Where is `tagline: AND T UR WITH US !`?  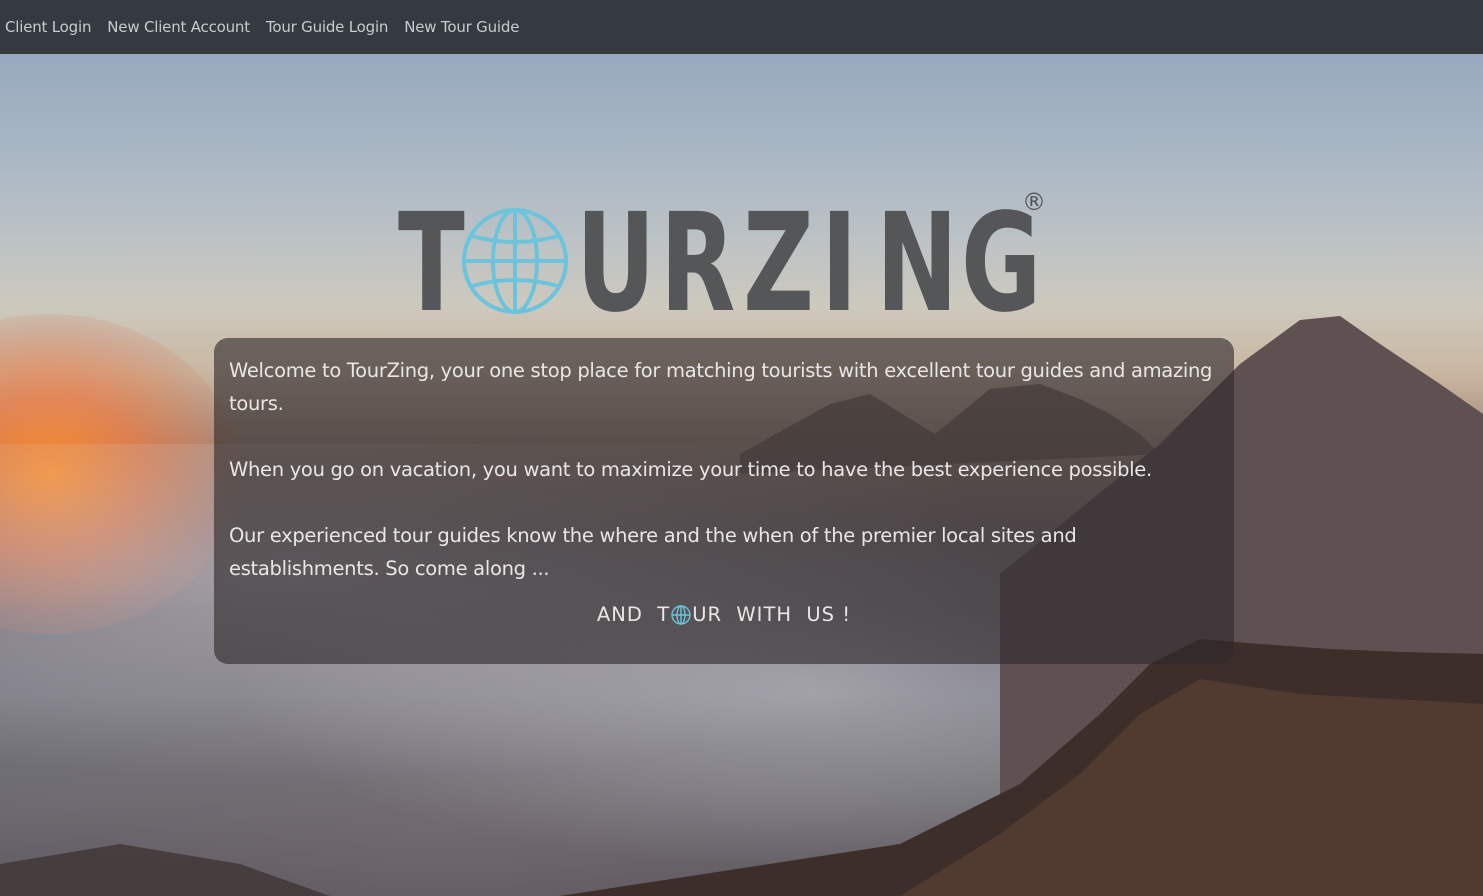 tagline: AND T UR WITH US ! is located at coordinates (724, 614).